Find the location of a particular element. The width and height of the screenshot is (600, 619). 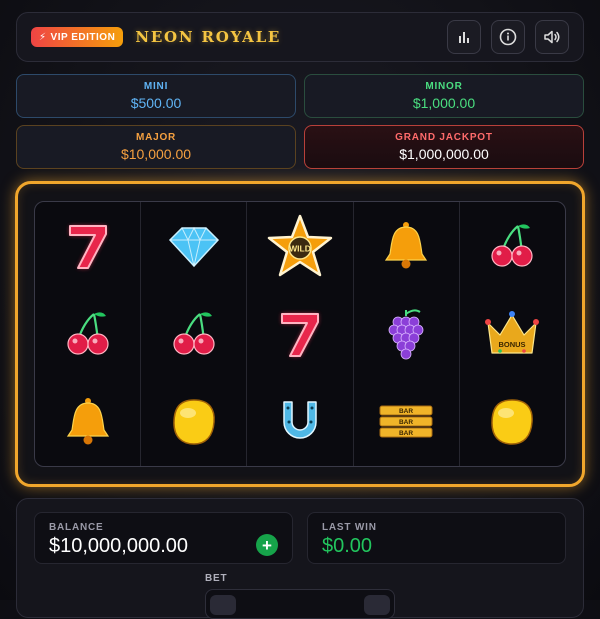

balance-value: $10,000,000.00 is located at coordinates (119, 546).